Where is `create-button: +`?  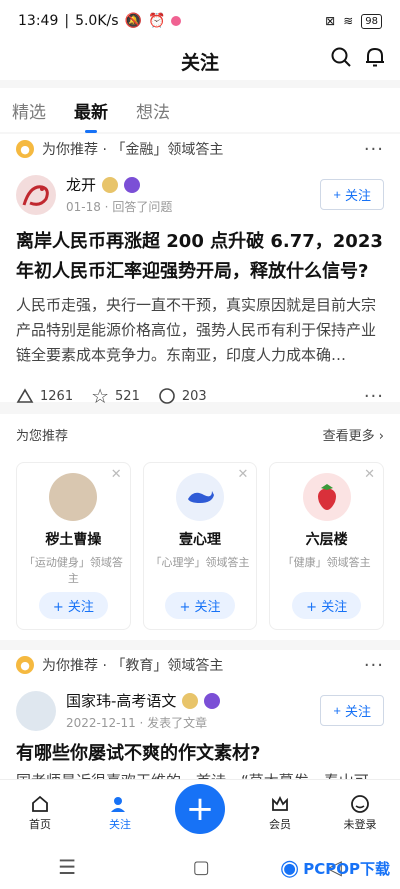 create-button: + is located at coordinates (200, 809).